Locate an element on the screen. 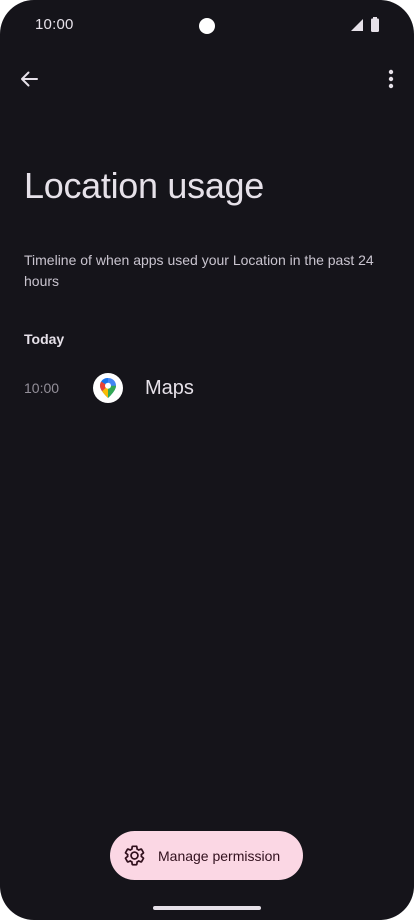  gear-icon is located at coordinates (134, 855).